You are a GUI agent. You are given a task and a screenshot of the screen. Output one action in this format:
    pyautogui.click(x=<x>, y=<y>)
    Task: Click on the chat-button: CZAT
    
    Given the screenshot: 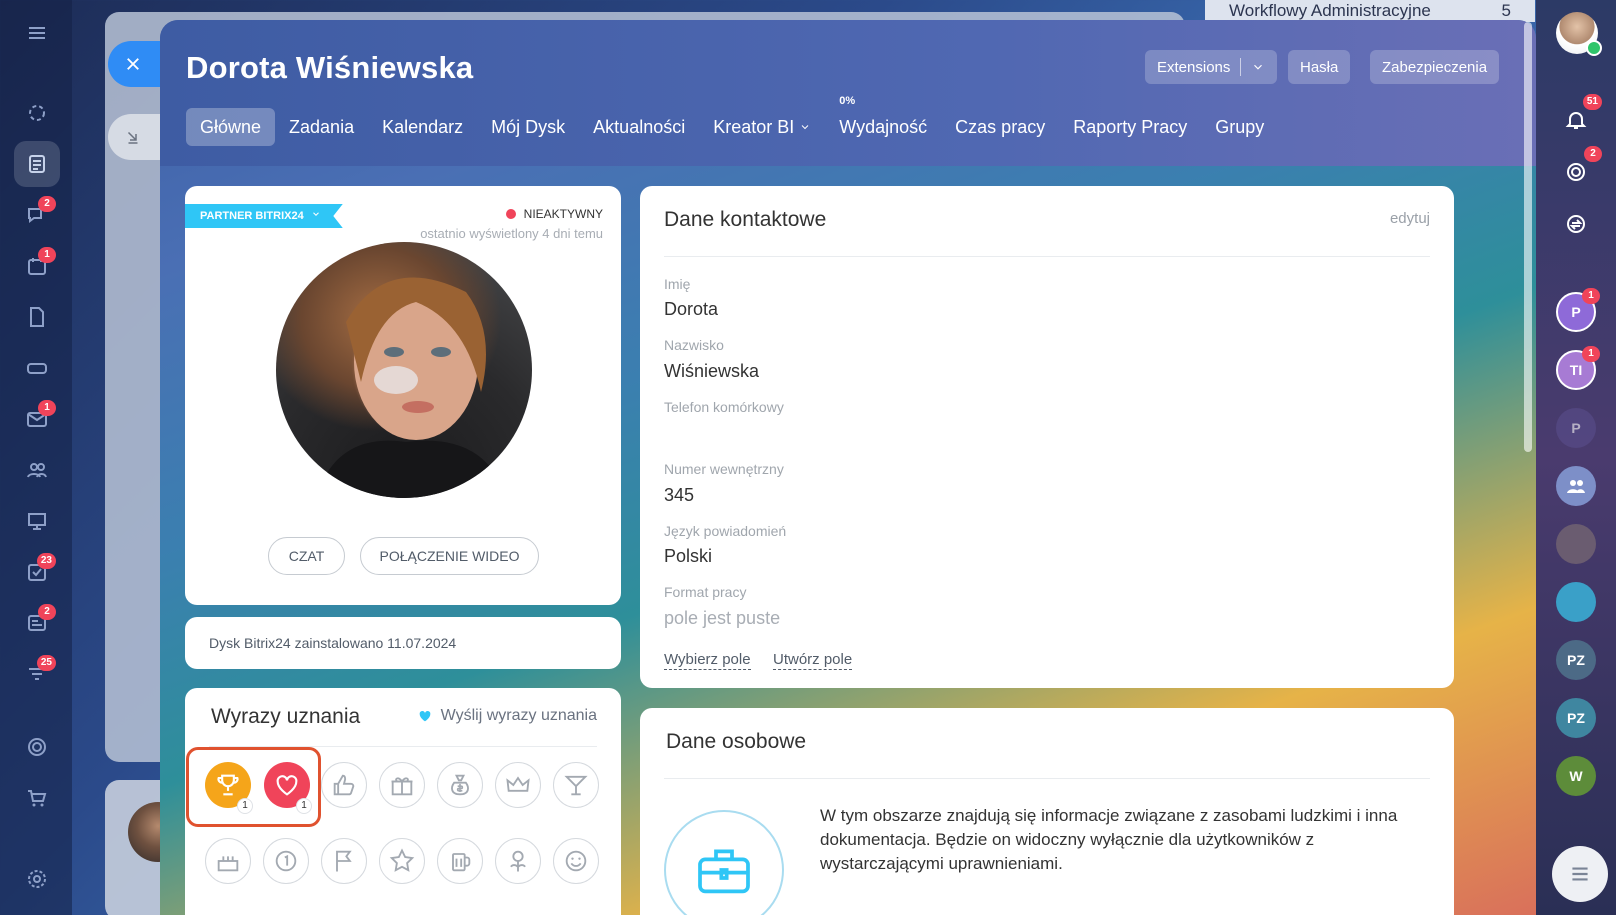 What is the action you would take?
    pyautogui.click(x=306, y=556)
    